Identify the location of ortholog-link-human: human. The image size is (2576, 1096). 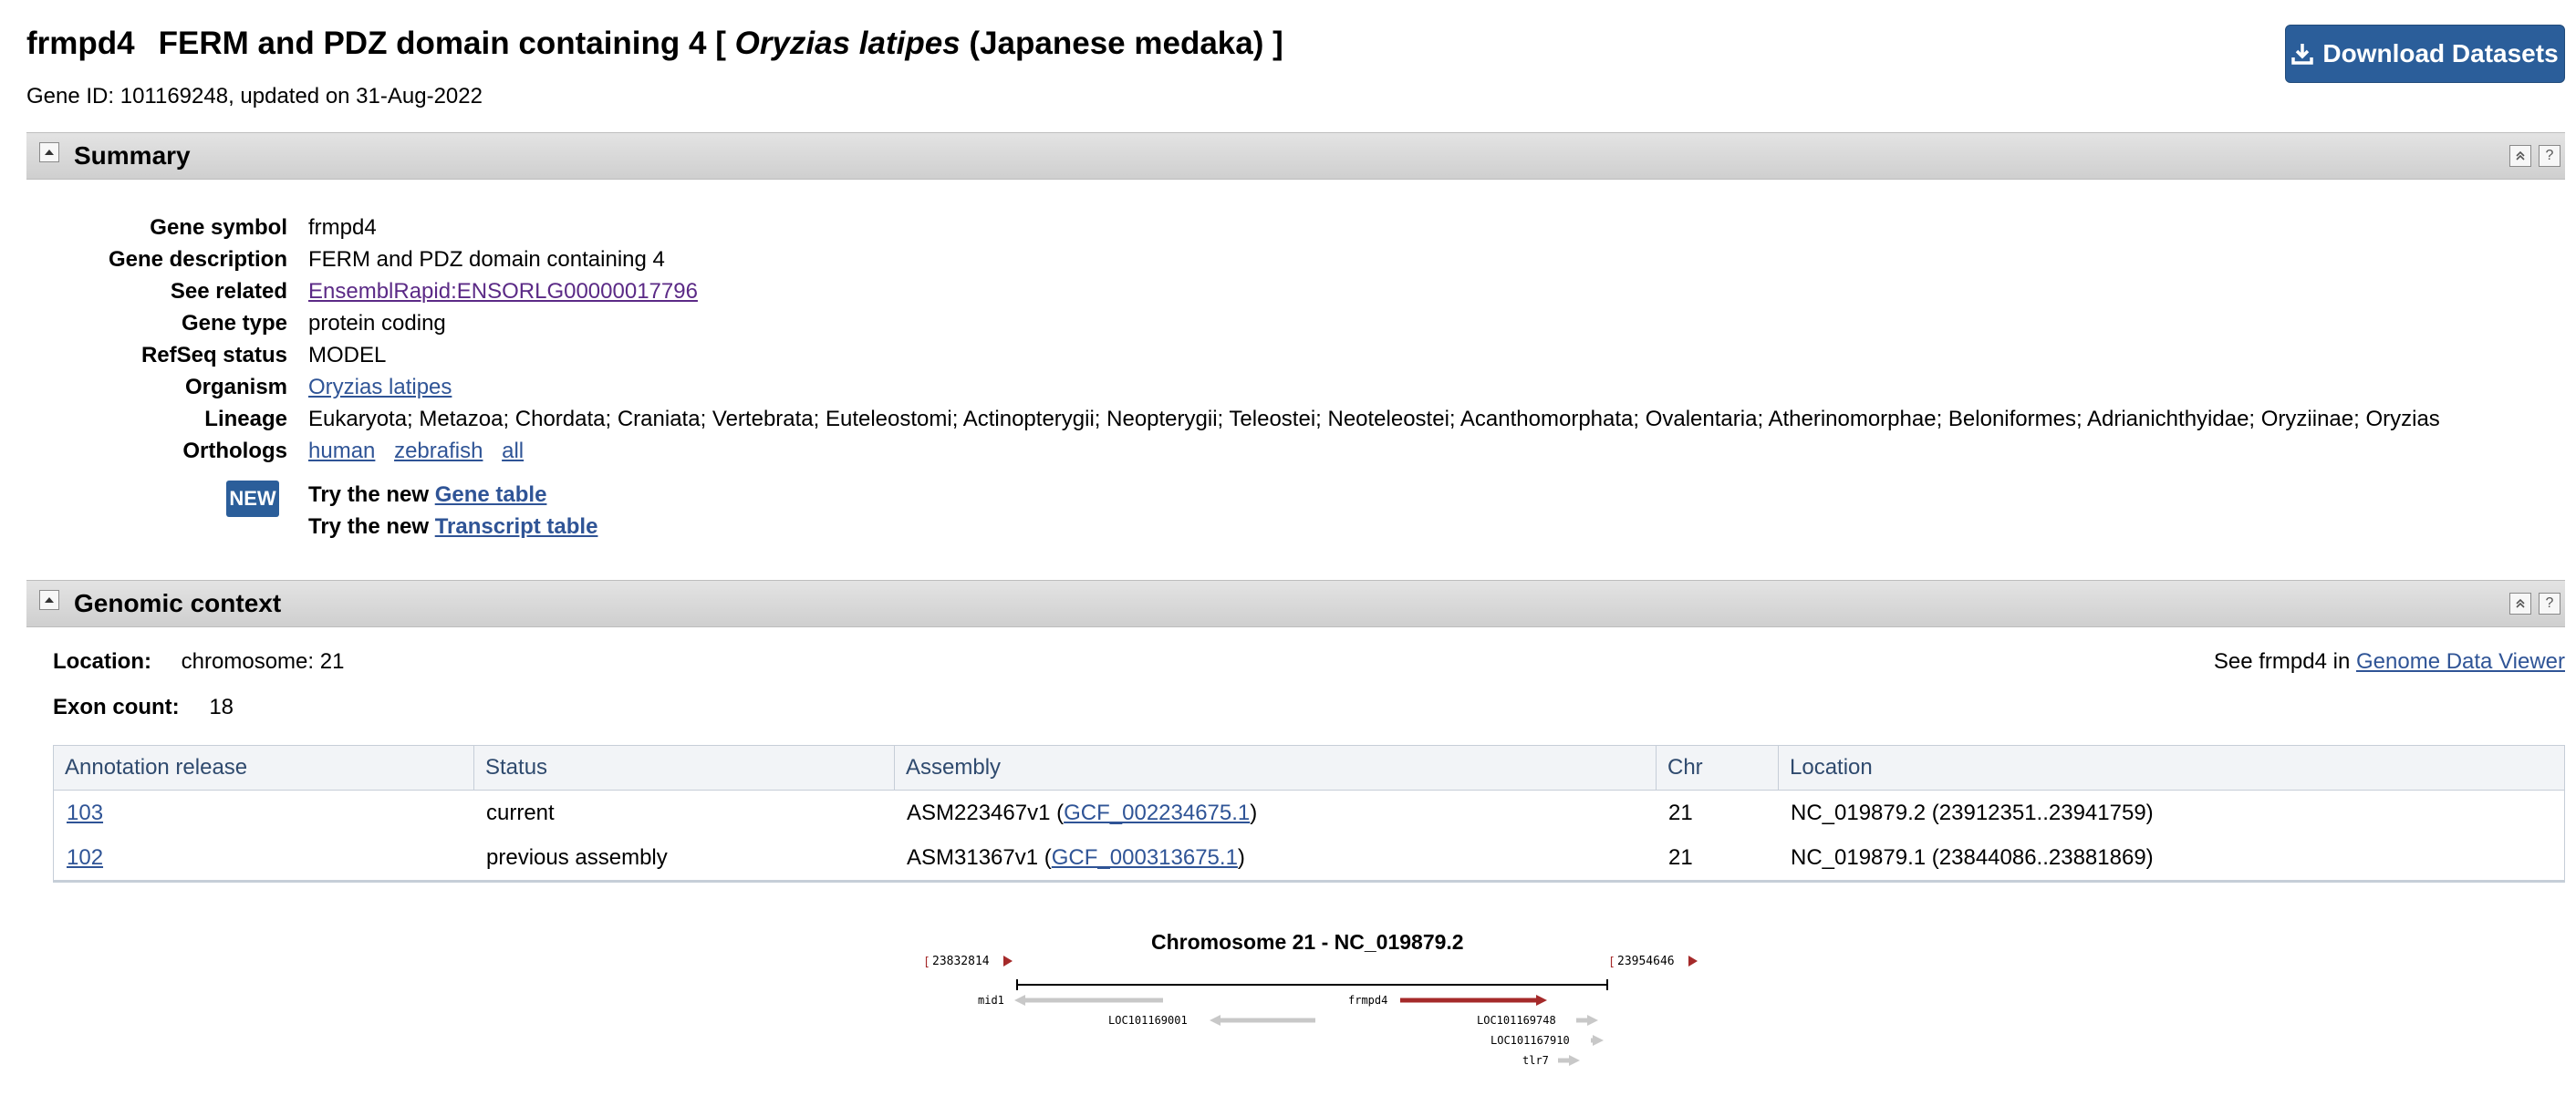
(341, 451).